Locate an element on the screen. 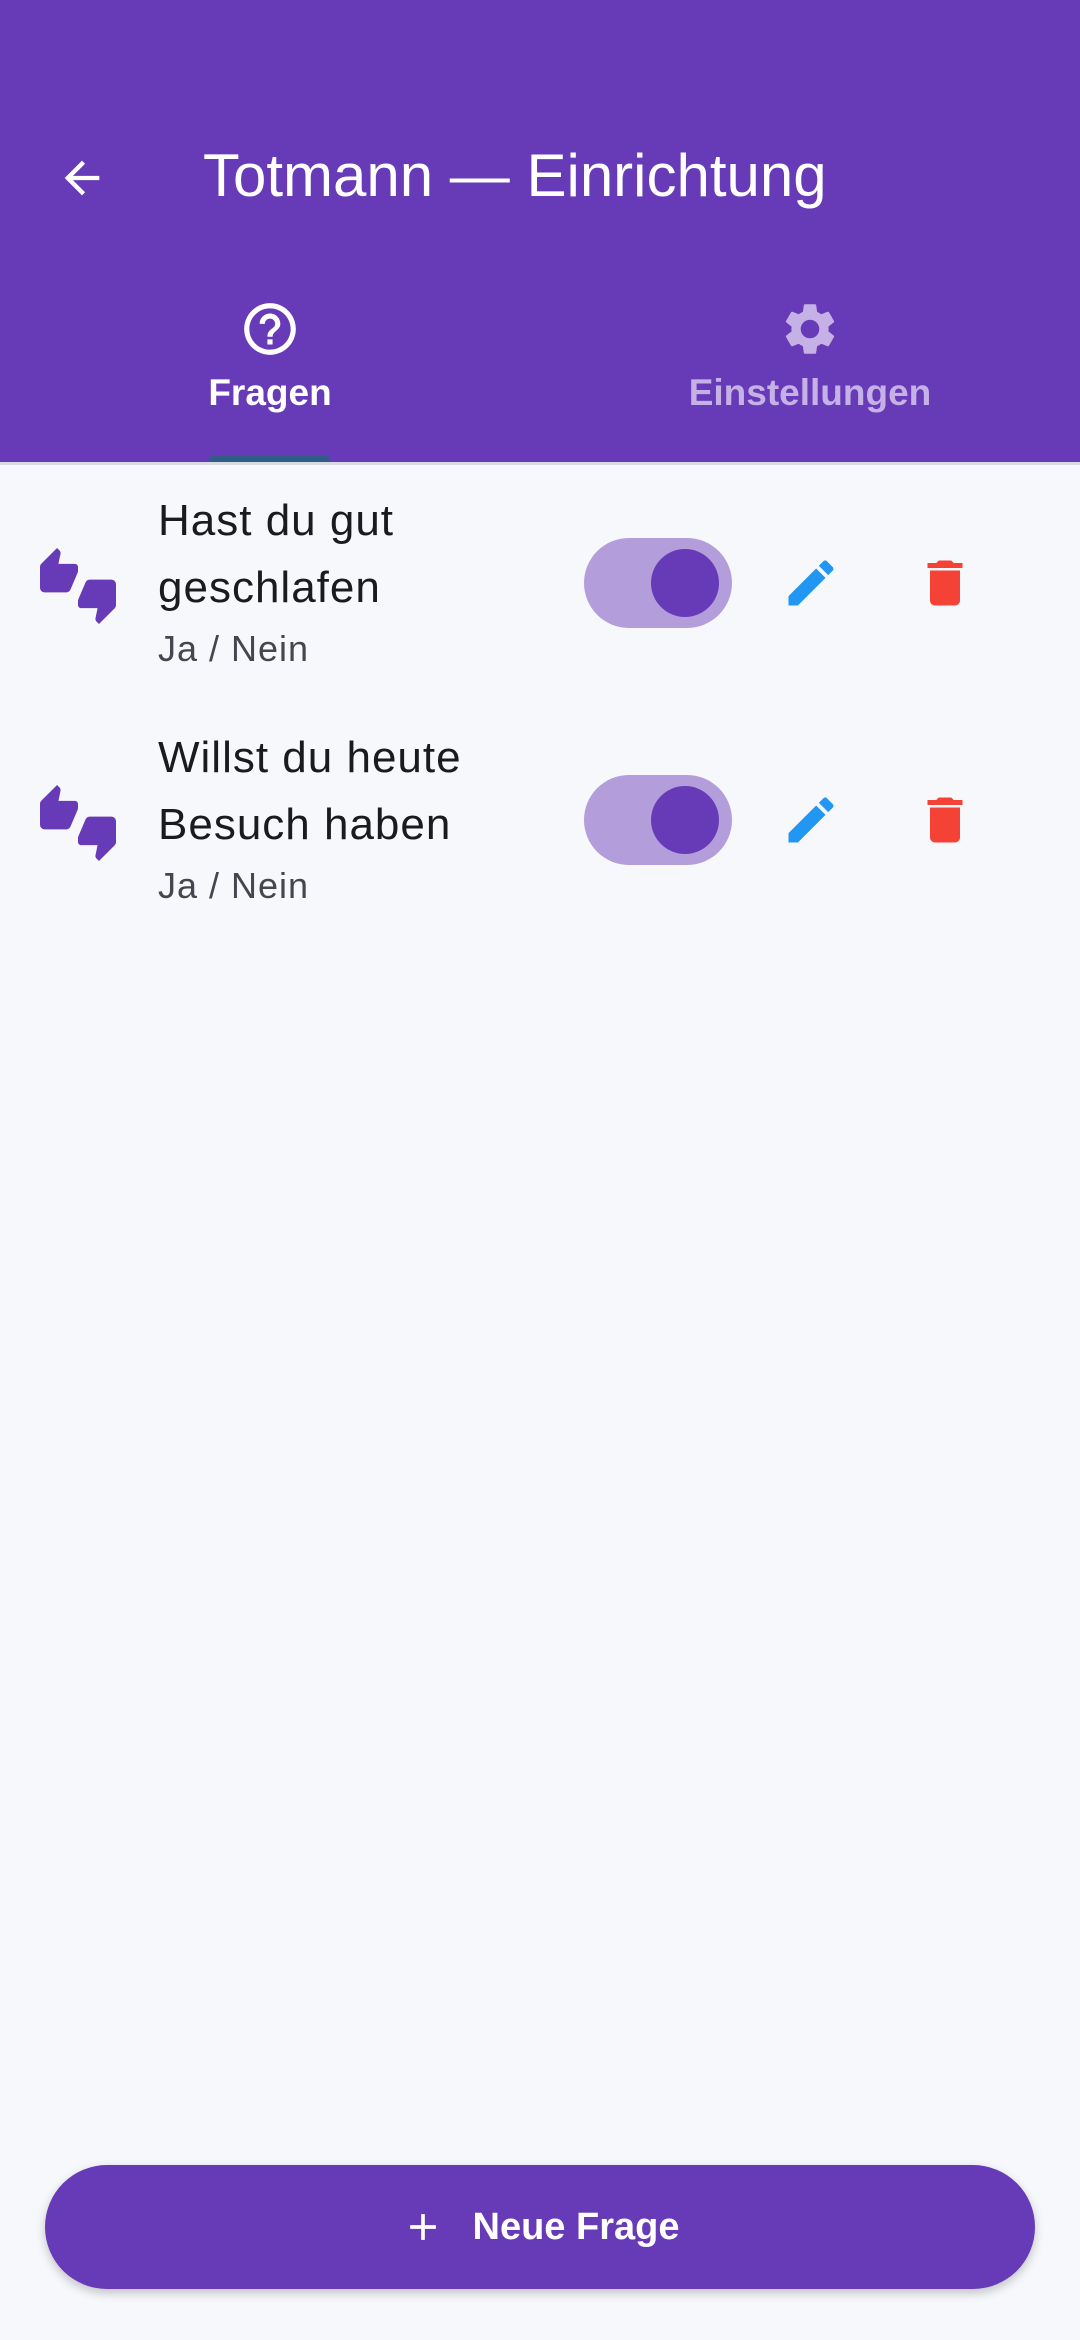 Image resolution: width=1080 pixels, height=2340 pixels. help-circle-icon is located at coordinates (270, 329).